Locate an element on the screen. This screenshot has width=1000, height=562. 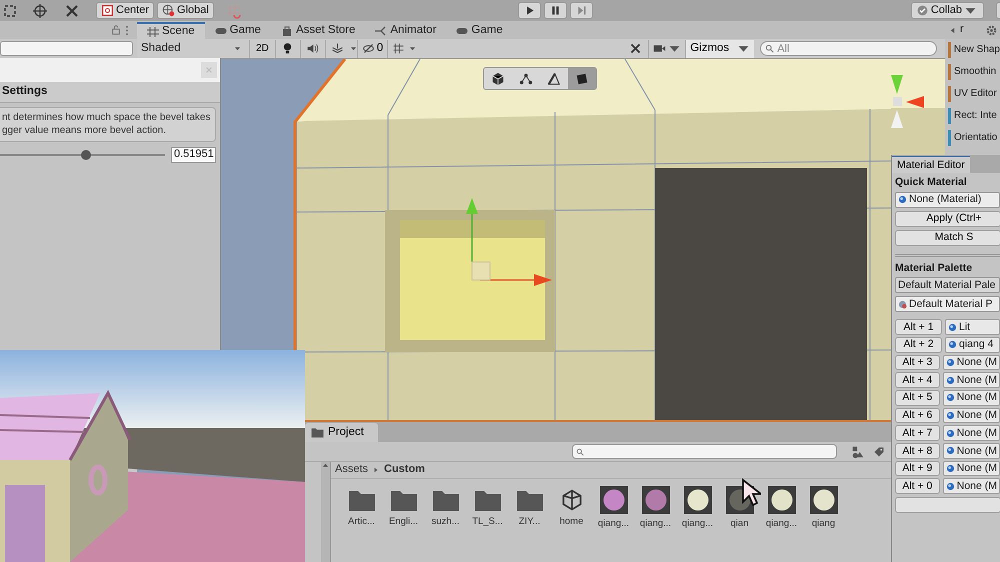
layers-icon is located at coordinates (337, 48).